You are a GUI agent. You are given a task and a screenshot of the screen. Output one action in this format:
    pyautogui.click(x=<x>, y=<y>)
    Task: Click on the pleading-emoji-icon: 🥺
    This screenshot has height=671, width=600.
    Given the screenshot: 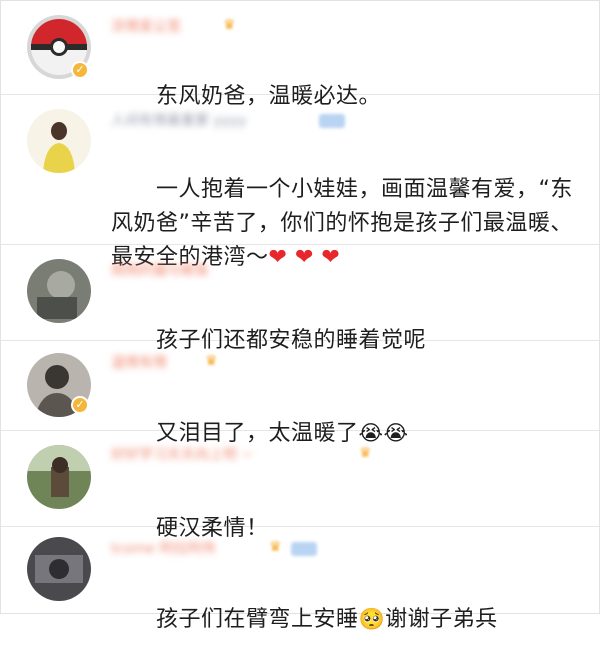 What is the action you would take?
    pyautogui.click(x=372, y=619)
    